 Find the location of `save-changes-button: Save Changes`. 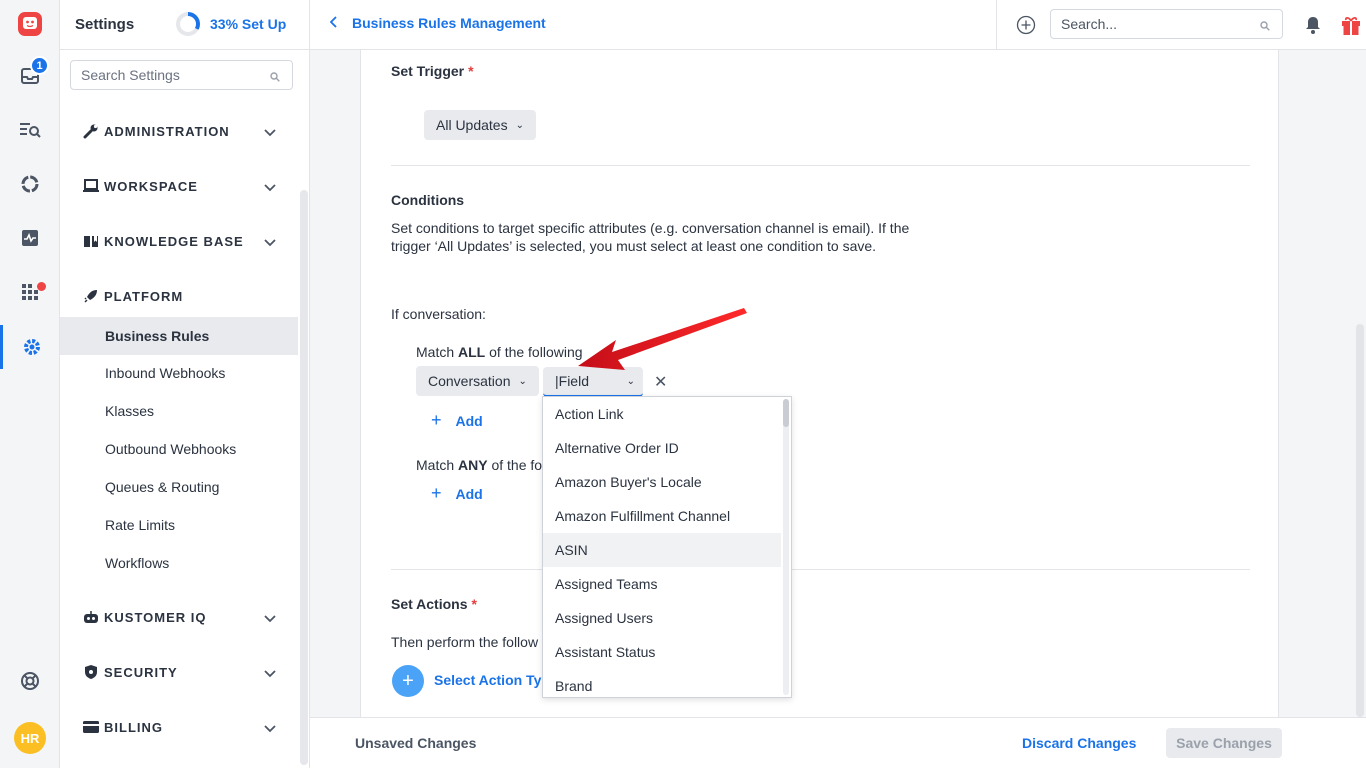

save-changes-button: Save Changes is located at coordinates (1224, 743).